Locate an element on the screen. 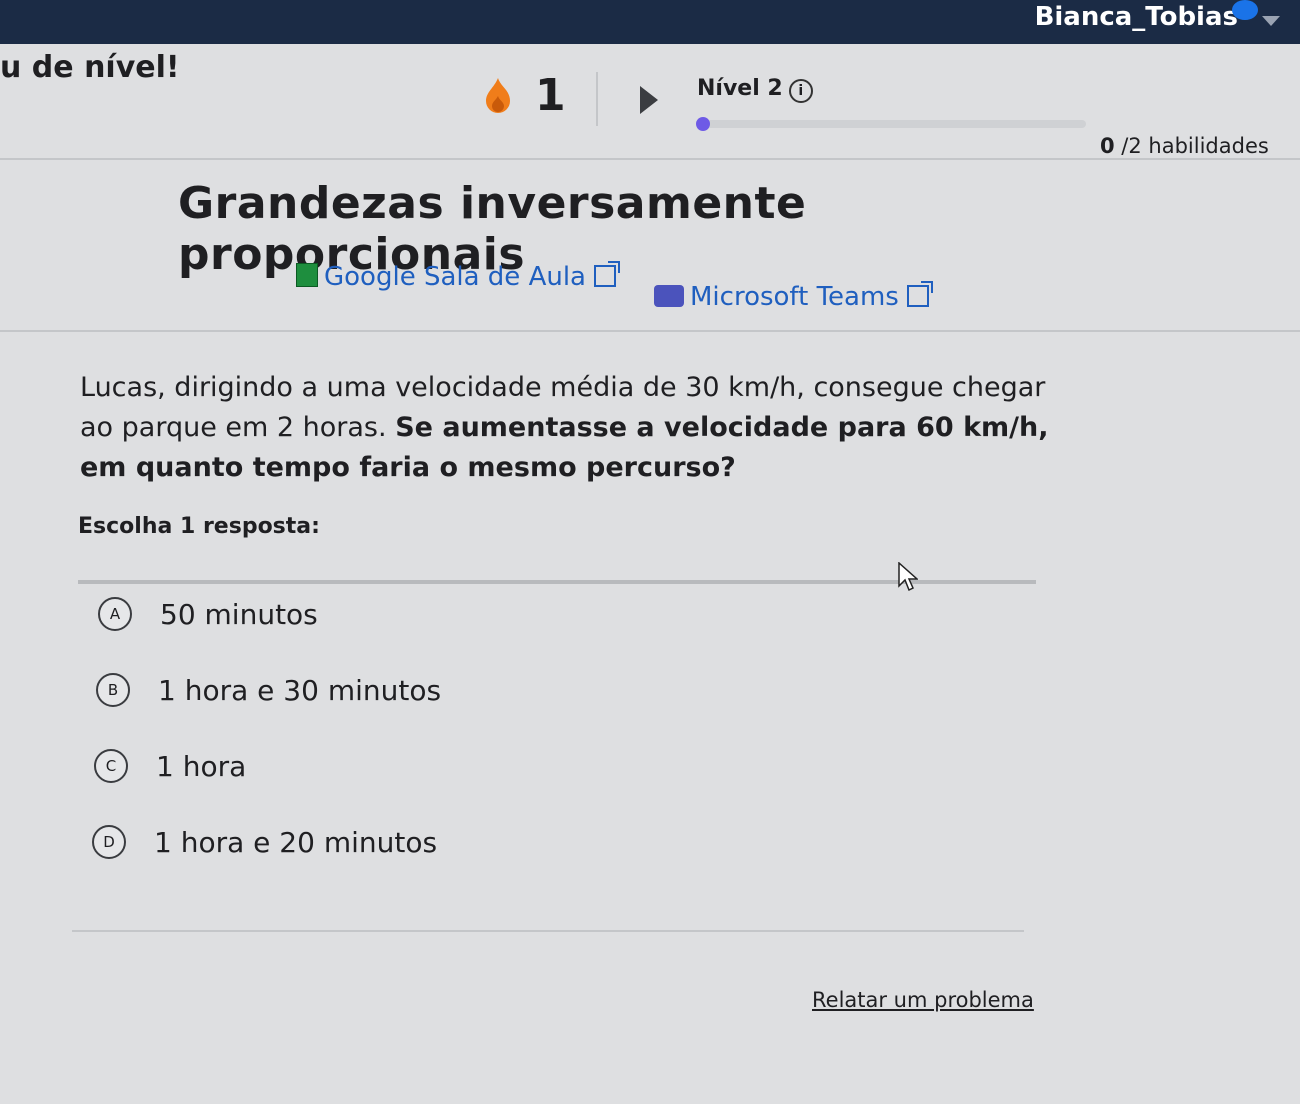  choice-letter: B is located at coordinates (113, 690).